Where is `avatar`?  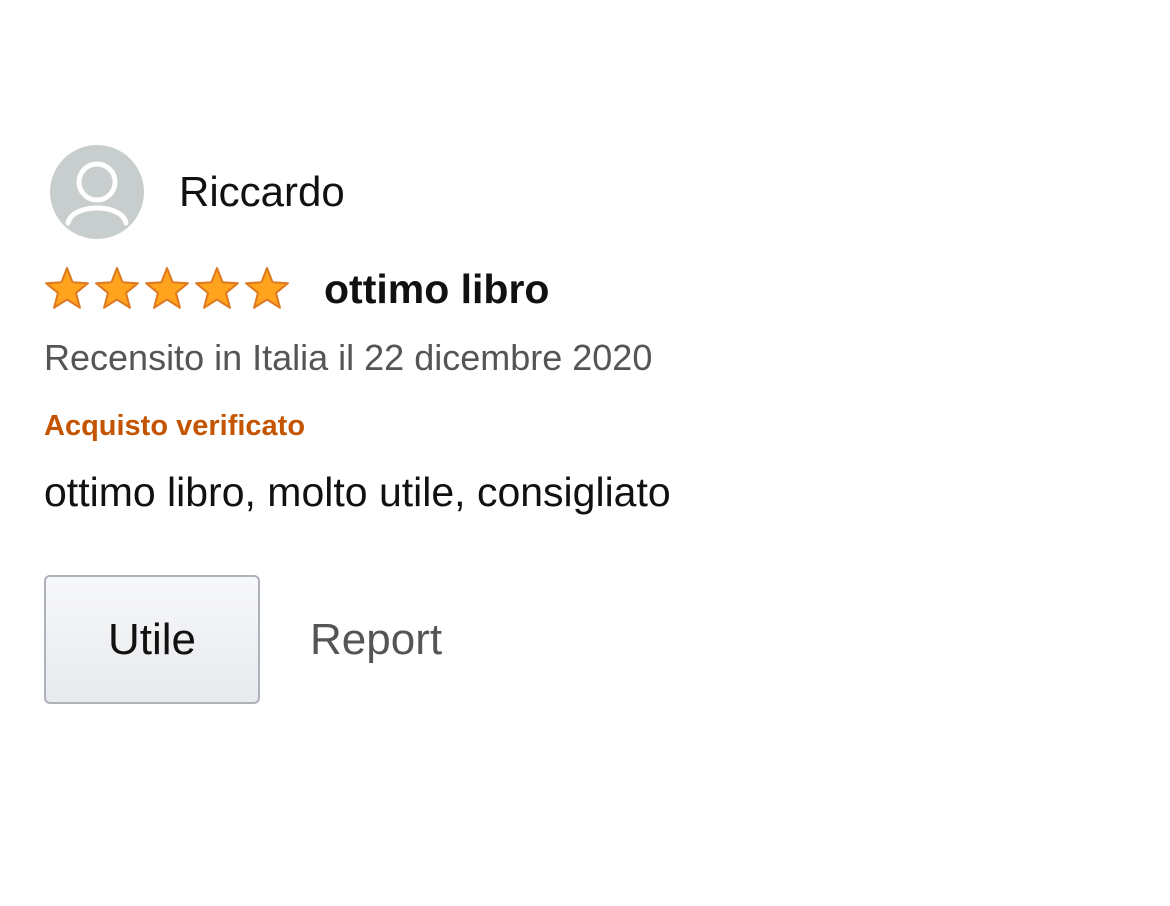
avatar is located at coordinates (97, 192).